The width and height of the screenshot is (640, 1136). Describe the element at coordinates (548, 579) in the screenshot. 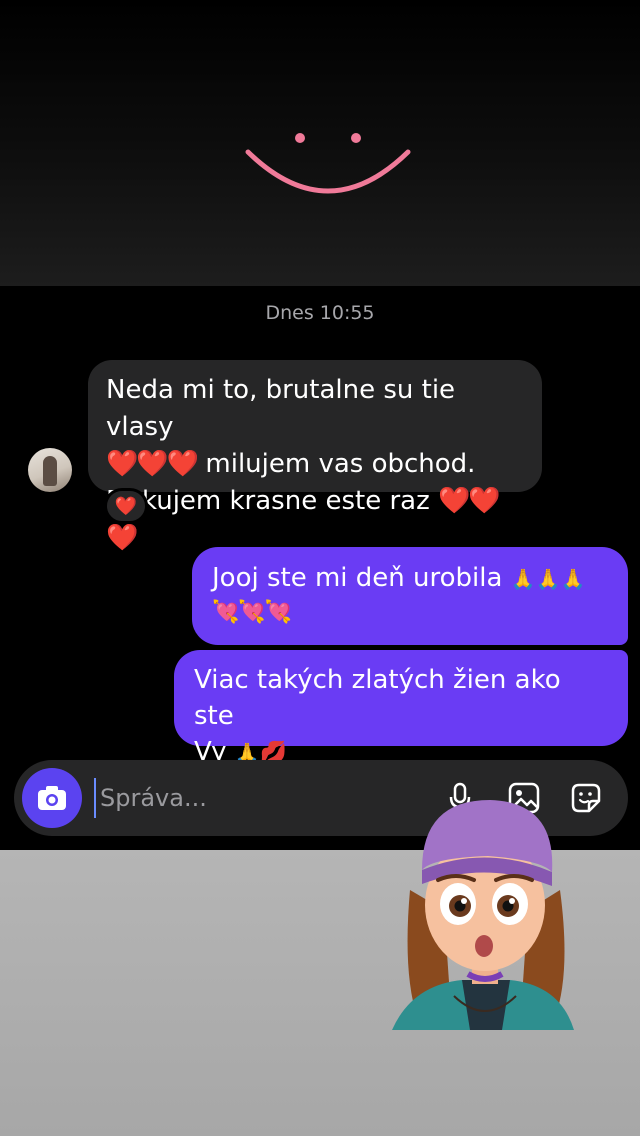

I see `pray-emoji: 🙏🙏🙏` at that location.